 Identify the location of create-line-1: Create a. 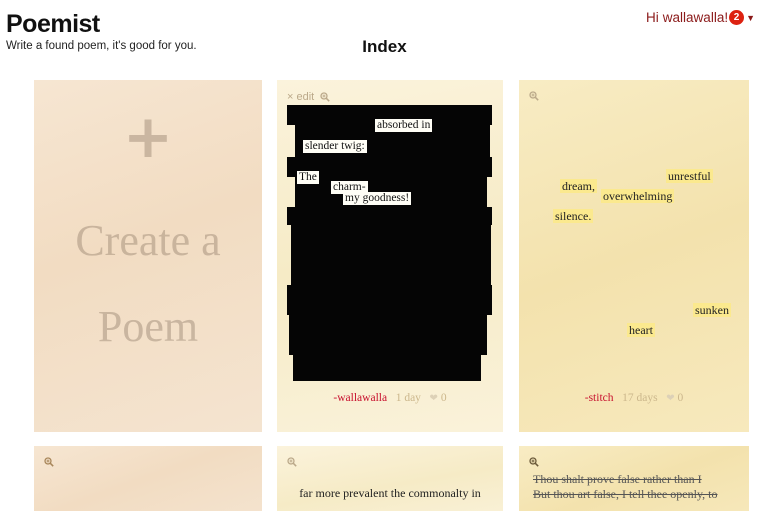
(148, 240).